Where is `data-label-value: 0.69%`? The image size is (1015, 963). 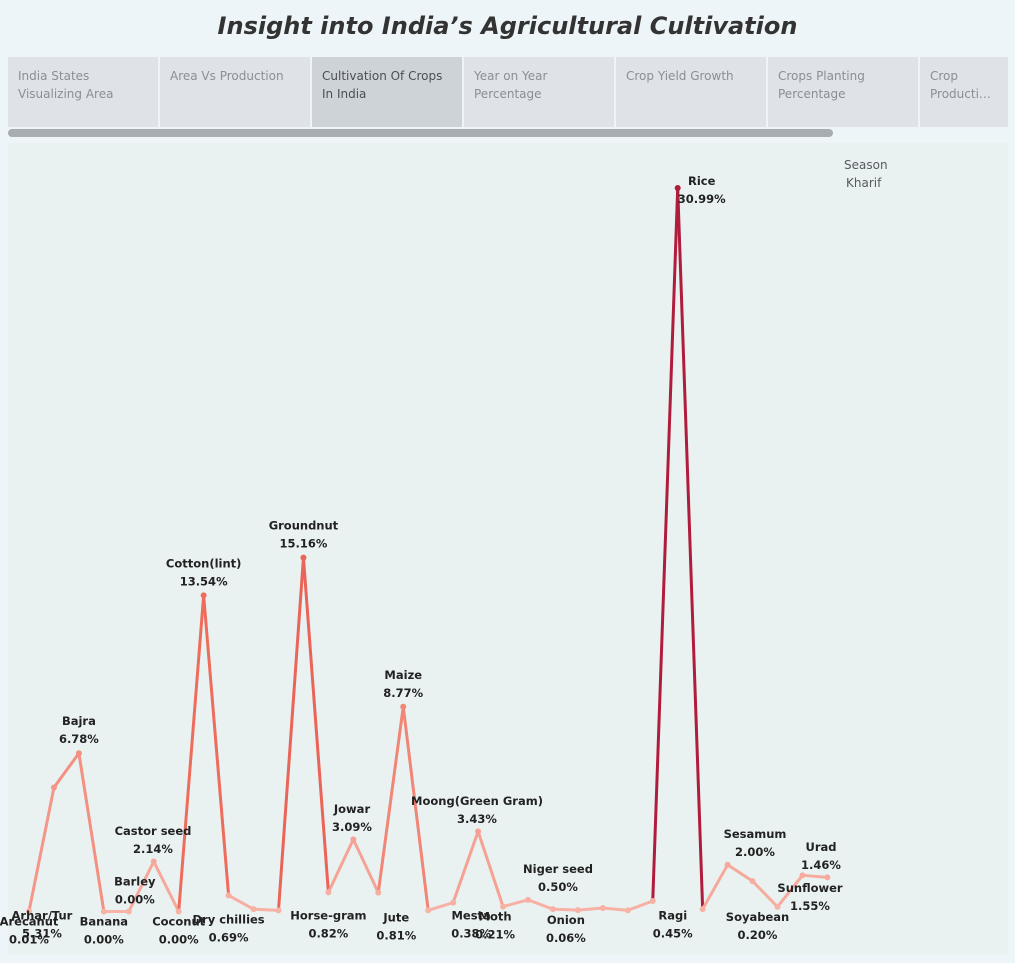 data-label-value: 0.69% is located at coordinates (229, 938).